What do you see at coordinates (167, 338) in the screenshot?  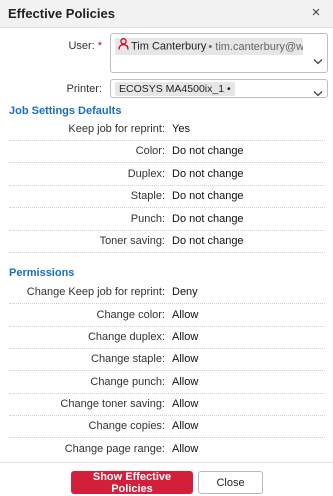 I see `permission-row: Change duplex: Allow` at bounding box center [167, 338].